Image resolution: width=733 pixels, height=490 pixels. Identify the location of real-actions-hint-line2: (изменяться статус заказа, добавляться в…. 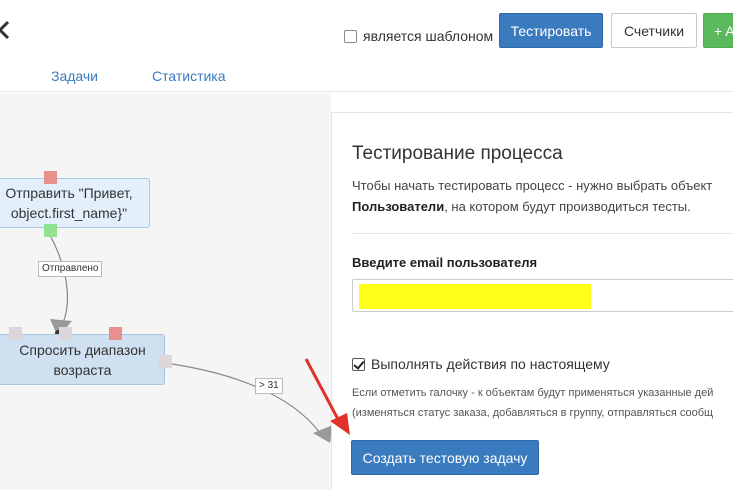
(533, 413).